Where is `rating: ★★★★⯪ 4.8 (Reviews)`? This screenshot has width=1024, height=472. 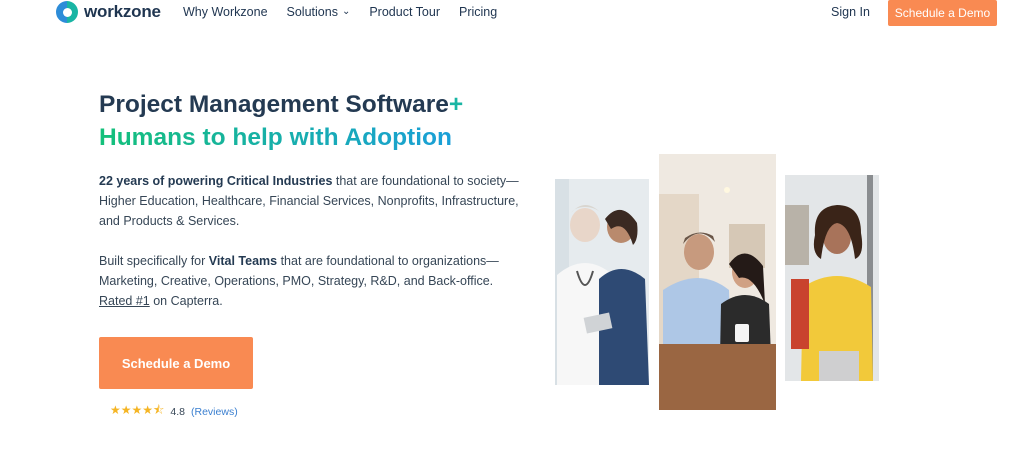
rating: ★★★★⯪ 4.8 (Reviews) is located at coordinates (174, 411).